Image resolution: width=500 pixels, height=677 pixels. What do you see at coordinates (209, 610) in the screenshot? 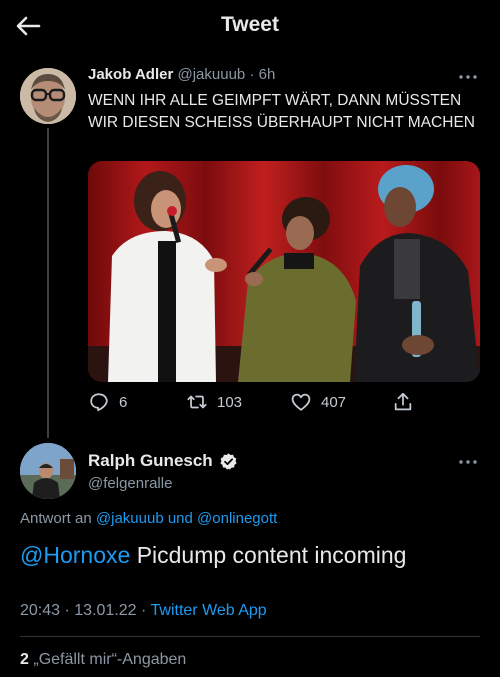
I see `client-link: Twitter Web App` at bounding box center [209, 610].